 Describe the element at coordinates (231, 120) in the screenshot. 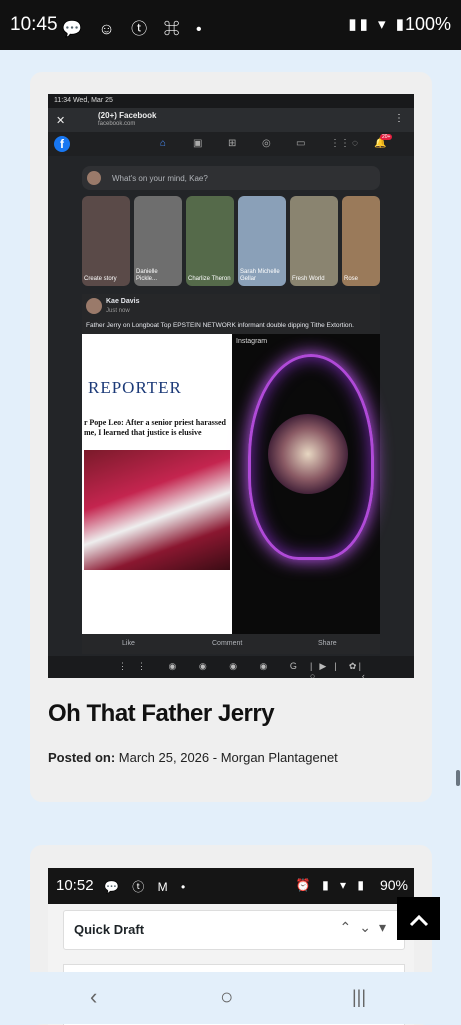

I see `inner-browser-bar: ✕ (20+) Facebook facebook.com ⋮` at that location.